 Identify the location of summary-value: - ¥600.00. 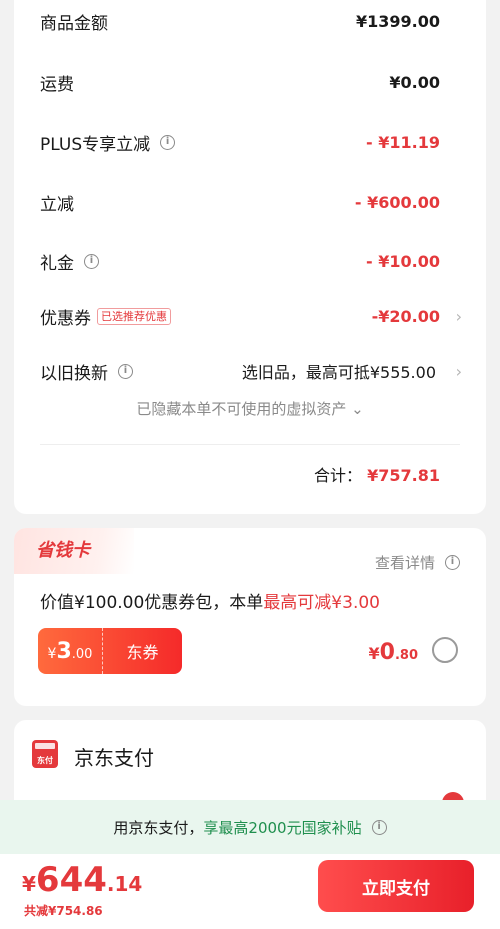
(397, 202).